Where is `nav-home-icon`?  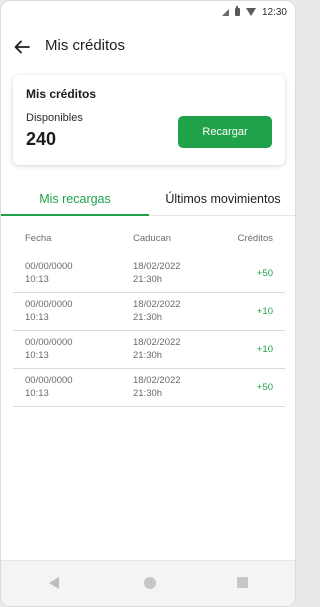 nav-home-icon is located at coordinates (150, 583).